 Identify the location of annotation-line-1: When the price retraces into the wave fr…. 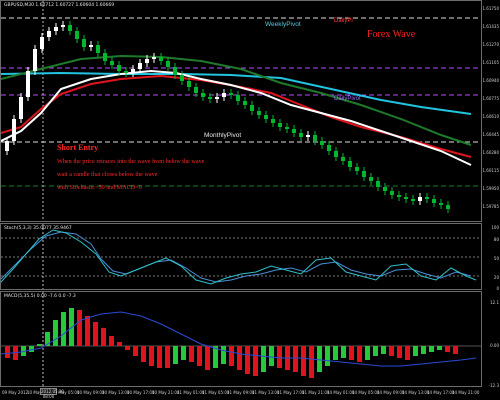
(131, 161).